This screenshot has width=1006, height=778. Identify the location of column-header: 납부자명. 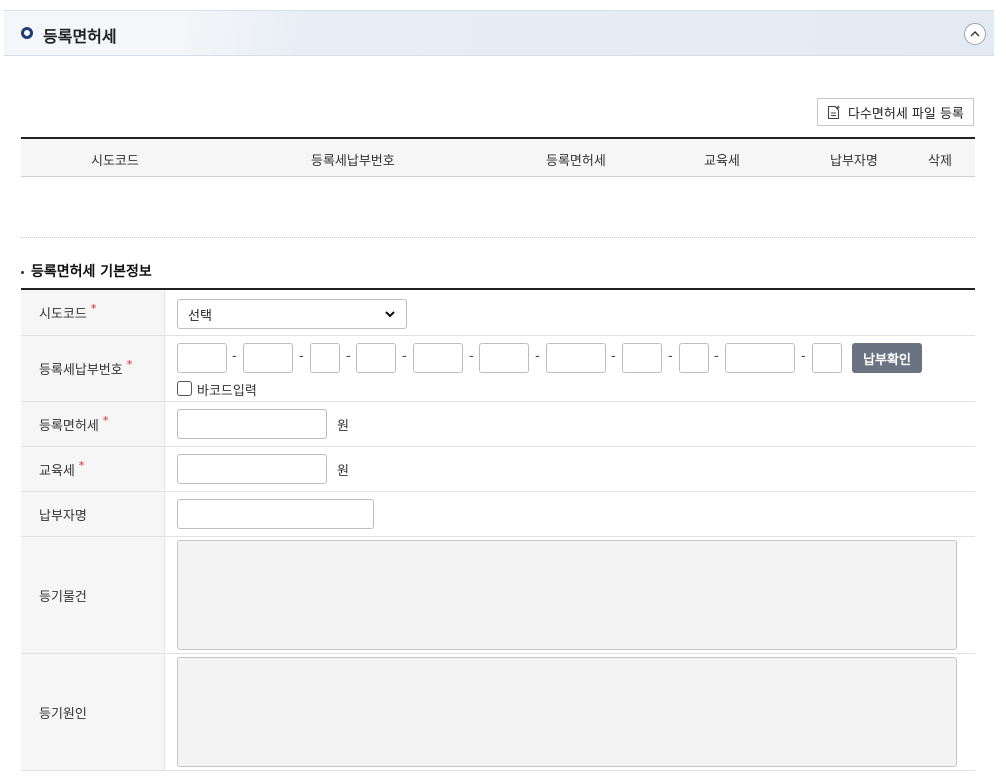
(854, 161).